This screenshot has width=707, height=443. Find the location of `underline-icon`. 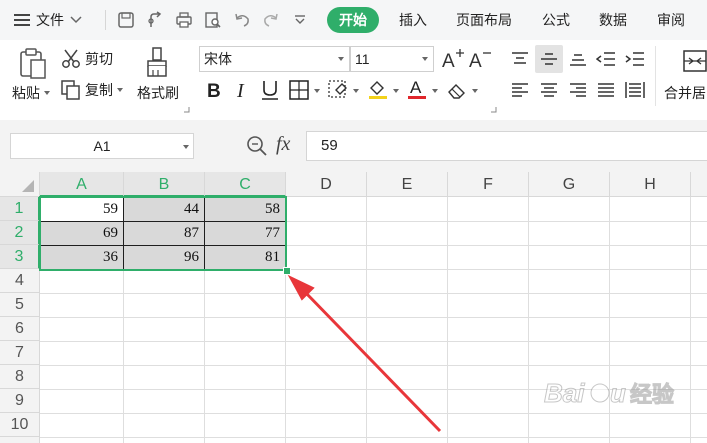

underline-icon is located at coordinates (270, 90).